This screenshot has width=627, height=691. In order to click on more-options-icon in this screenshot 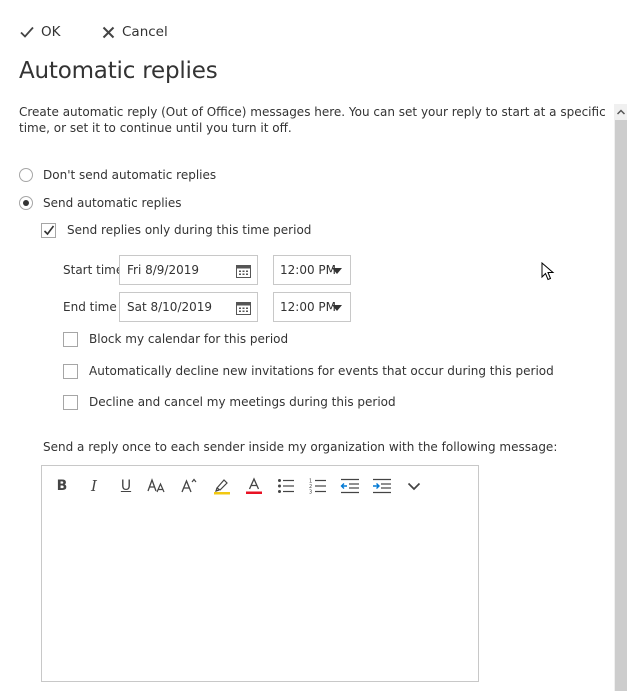, I will do `click(414, 486)`.